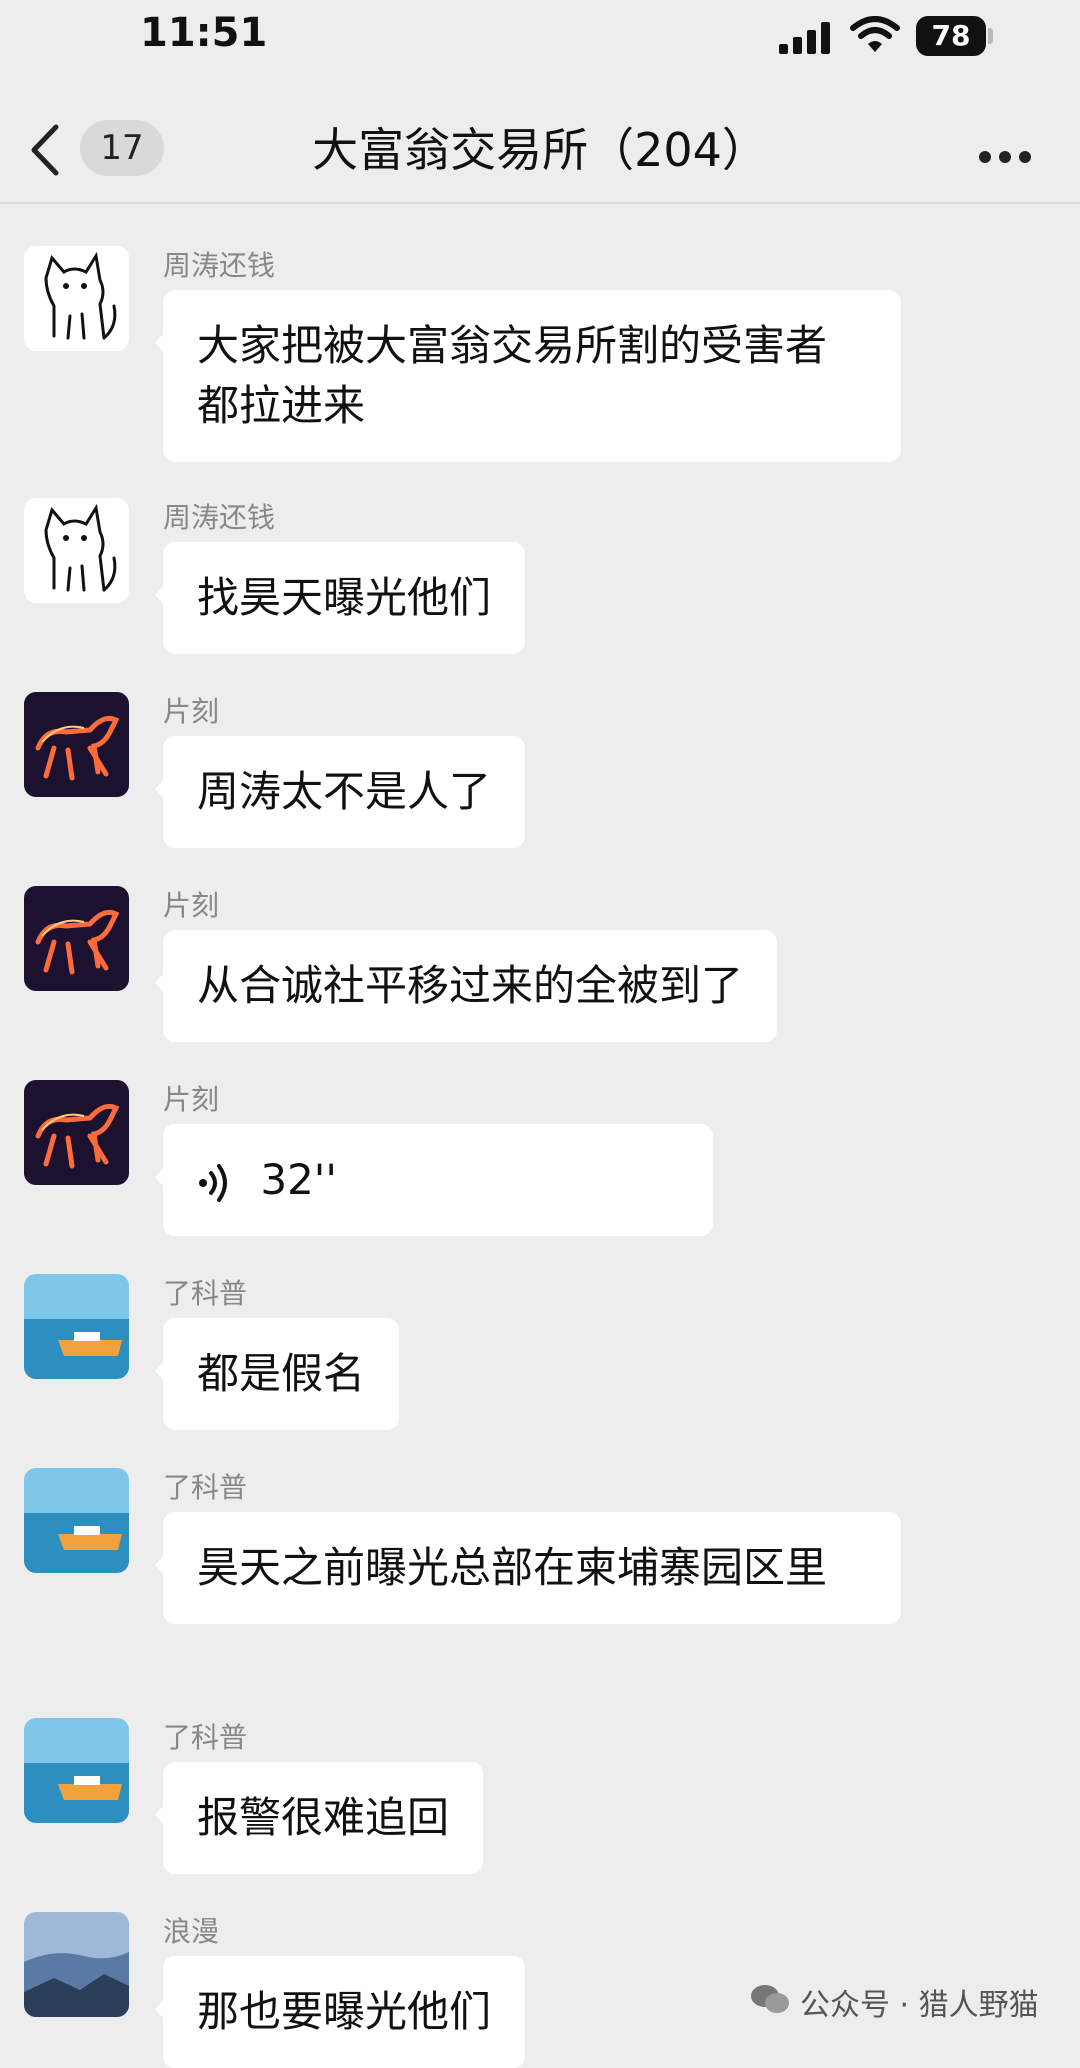  I want to click on header-divider, so click(540, 203).